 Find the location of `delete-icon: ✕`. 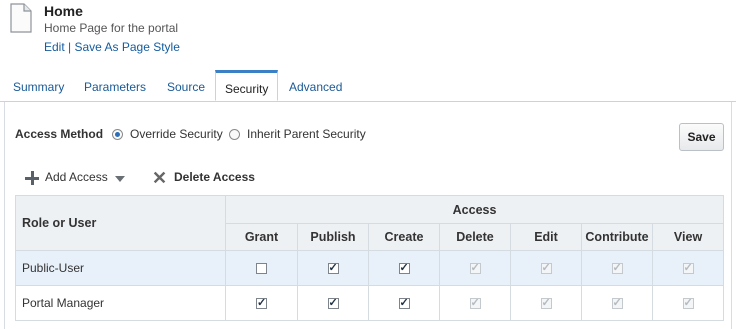

delete-icon: ✕ is located at coordinates (159, 178).